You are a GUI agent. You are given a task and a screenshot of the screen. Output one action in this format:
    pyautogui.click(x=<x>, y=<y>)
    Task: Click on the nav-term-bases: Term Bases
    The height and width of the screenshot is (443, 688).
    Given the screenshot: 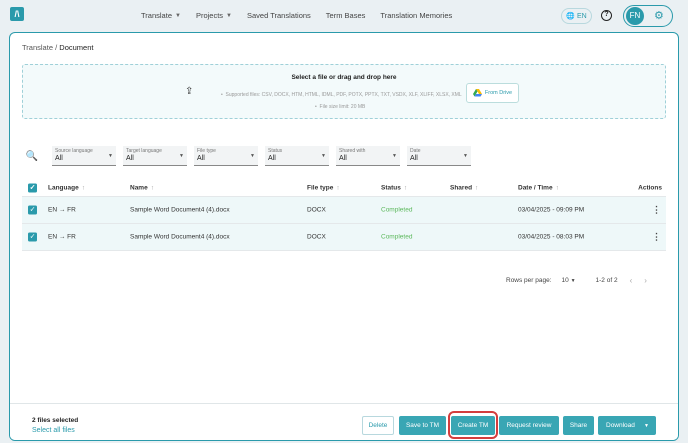 What is the action you would take?
    pyautogui.click(x=346, y=15)
    